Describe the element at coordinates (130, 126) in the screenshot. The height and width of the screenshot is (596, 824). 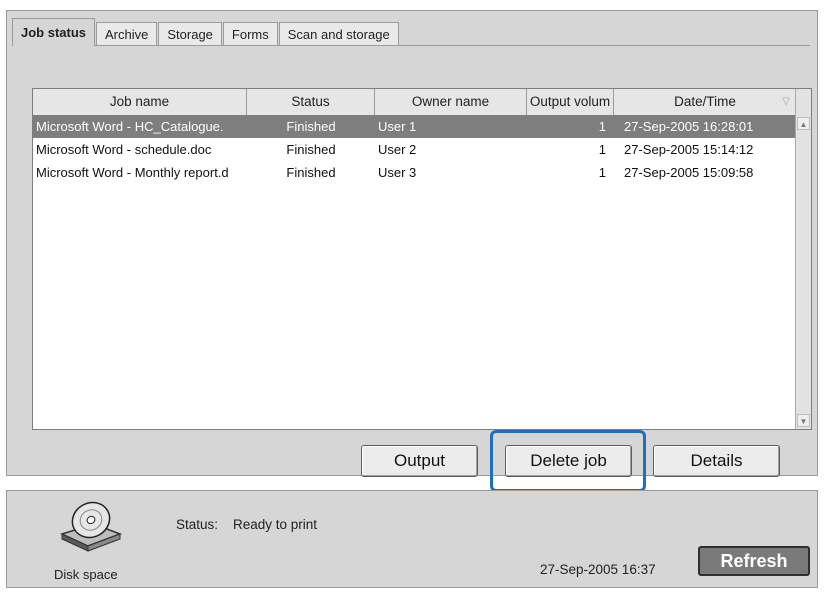
I see `cell-job-name: Microsoft Word - HC_Catalogue.` at that location.